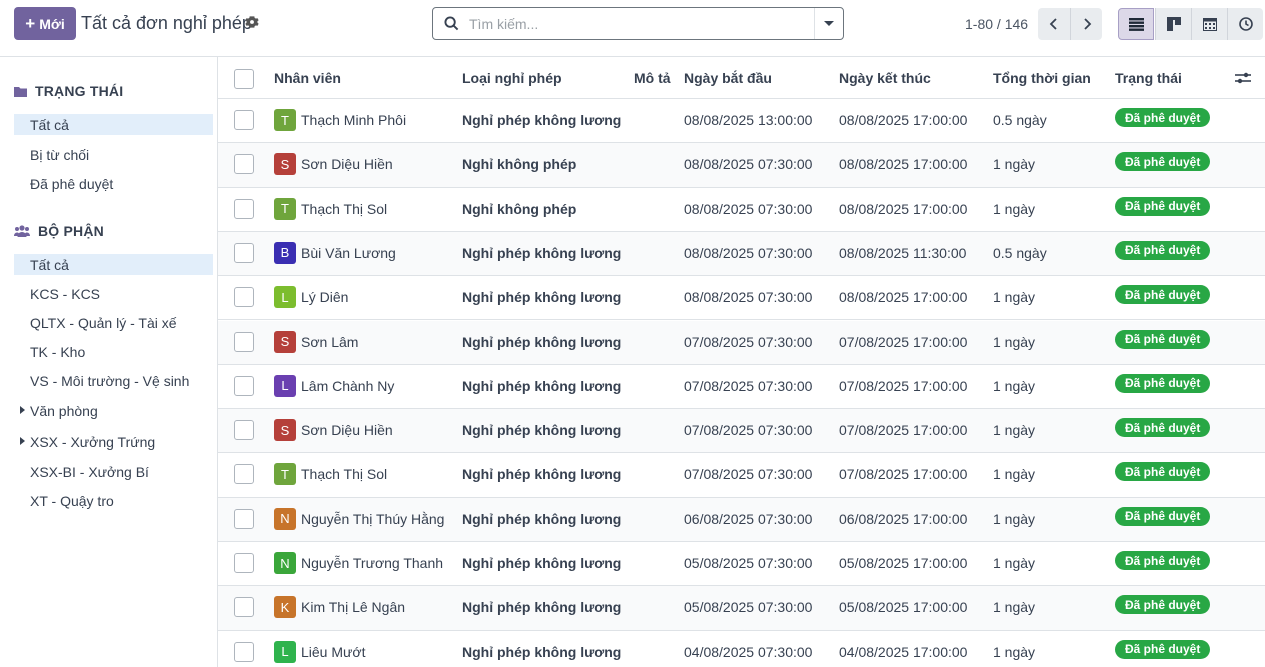 This screenshot has width=1265, height=667. I want to click on optional-columns-icon, so click(1243, 78).